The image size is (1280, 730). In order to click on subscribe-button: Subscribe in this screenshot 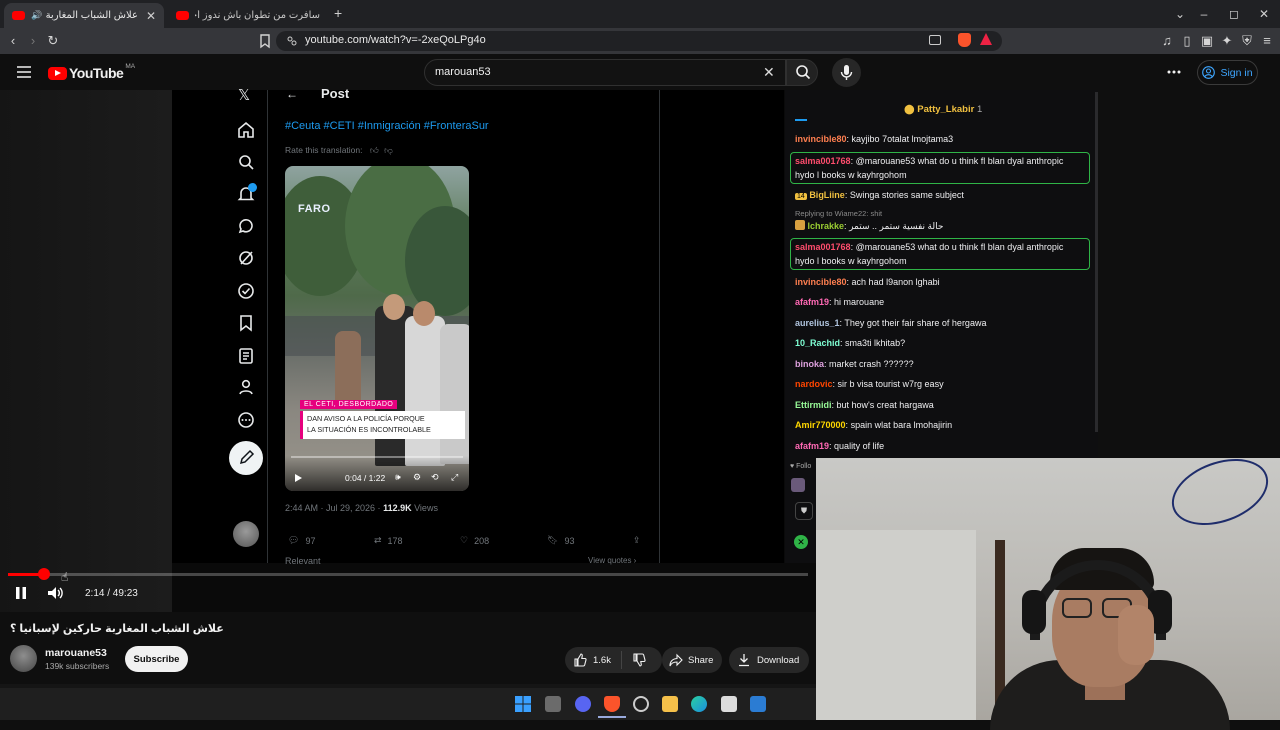, I will do `click(156, 659)`.